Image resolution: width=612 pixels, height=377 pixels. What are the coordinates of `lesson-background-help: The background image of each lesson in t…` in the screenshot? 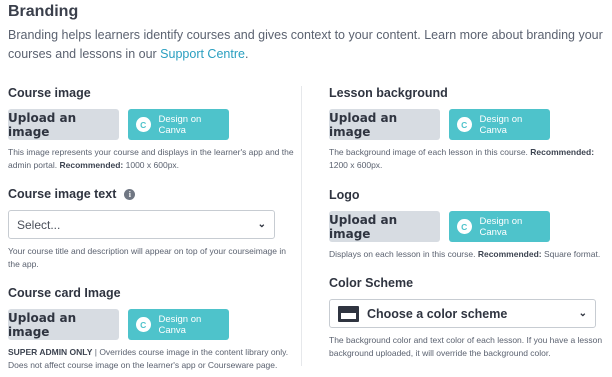 It's located at (462, 158).